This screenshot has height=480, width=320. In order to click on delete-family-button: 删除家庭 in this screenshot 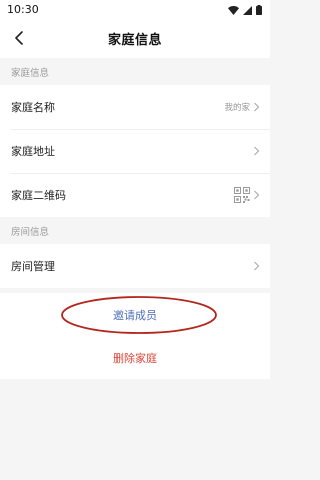, I will do `click(135, 357)`.